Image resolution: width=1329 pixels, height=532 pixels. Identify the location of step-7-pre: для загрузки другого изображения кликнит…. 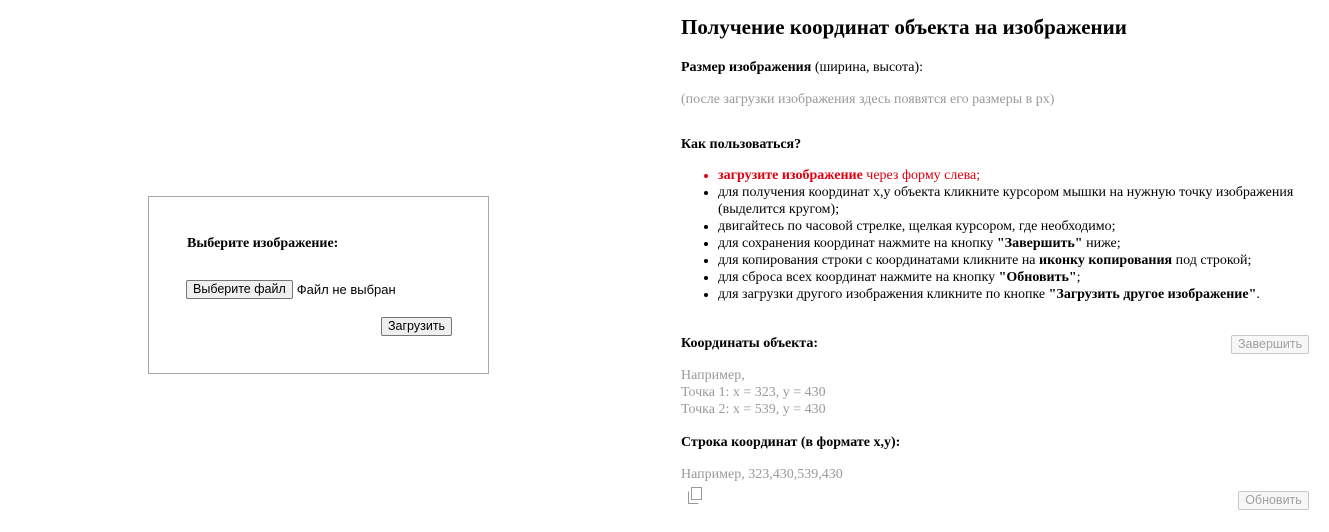
(883, 294).